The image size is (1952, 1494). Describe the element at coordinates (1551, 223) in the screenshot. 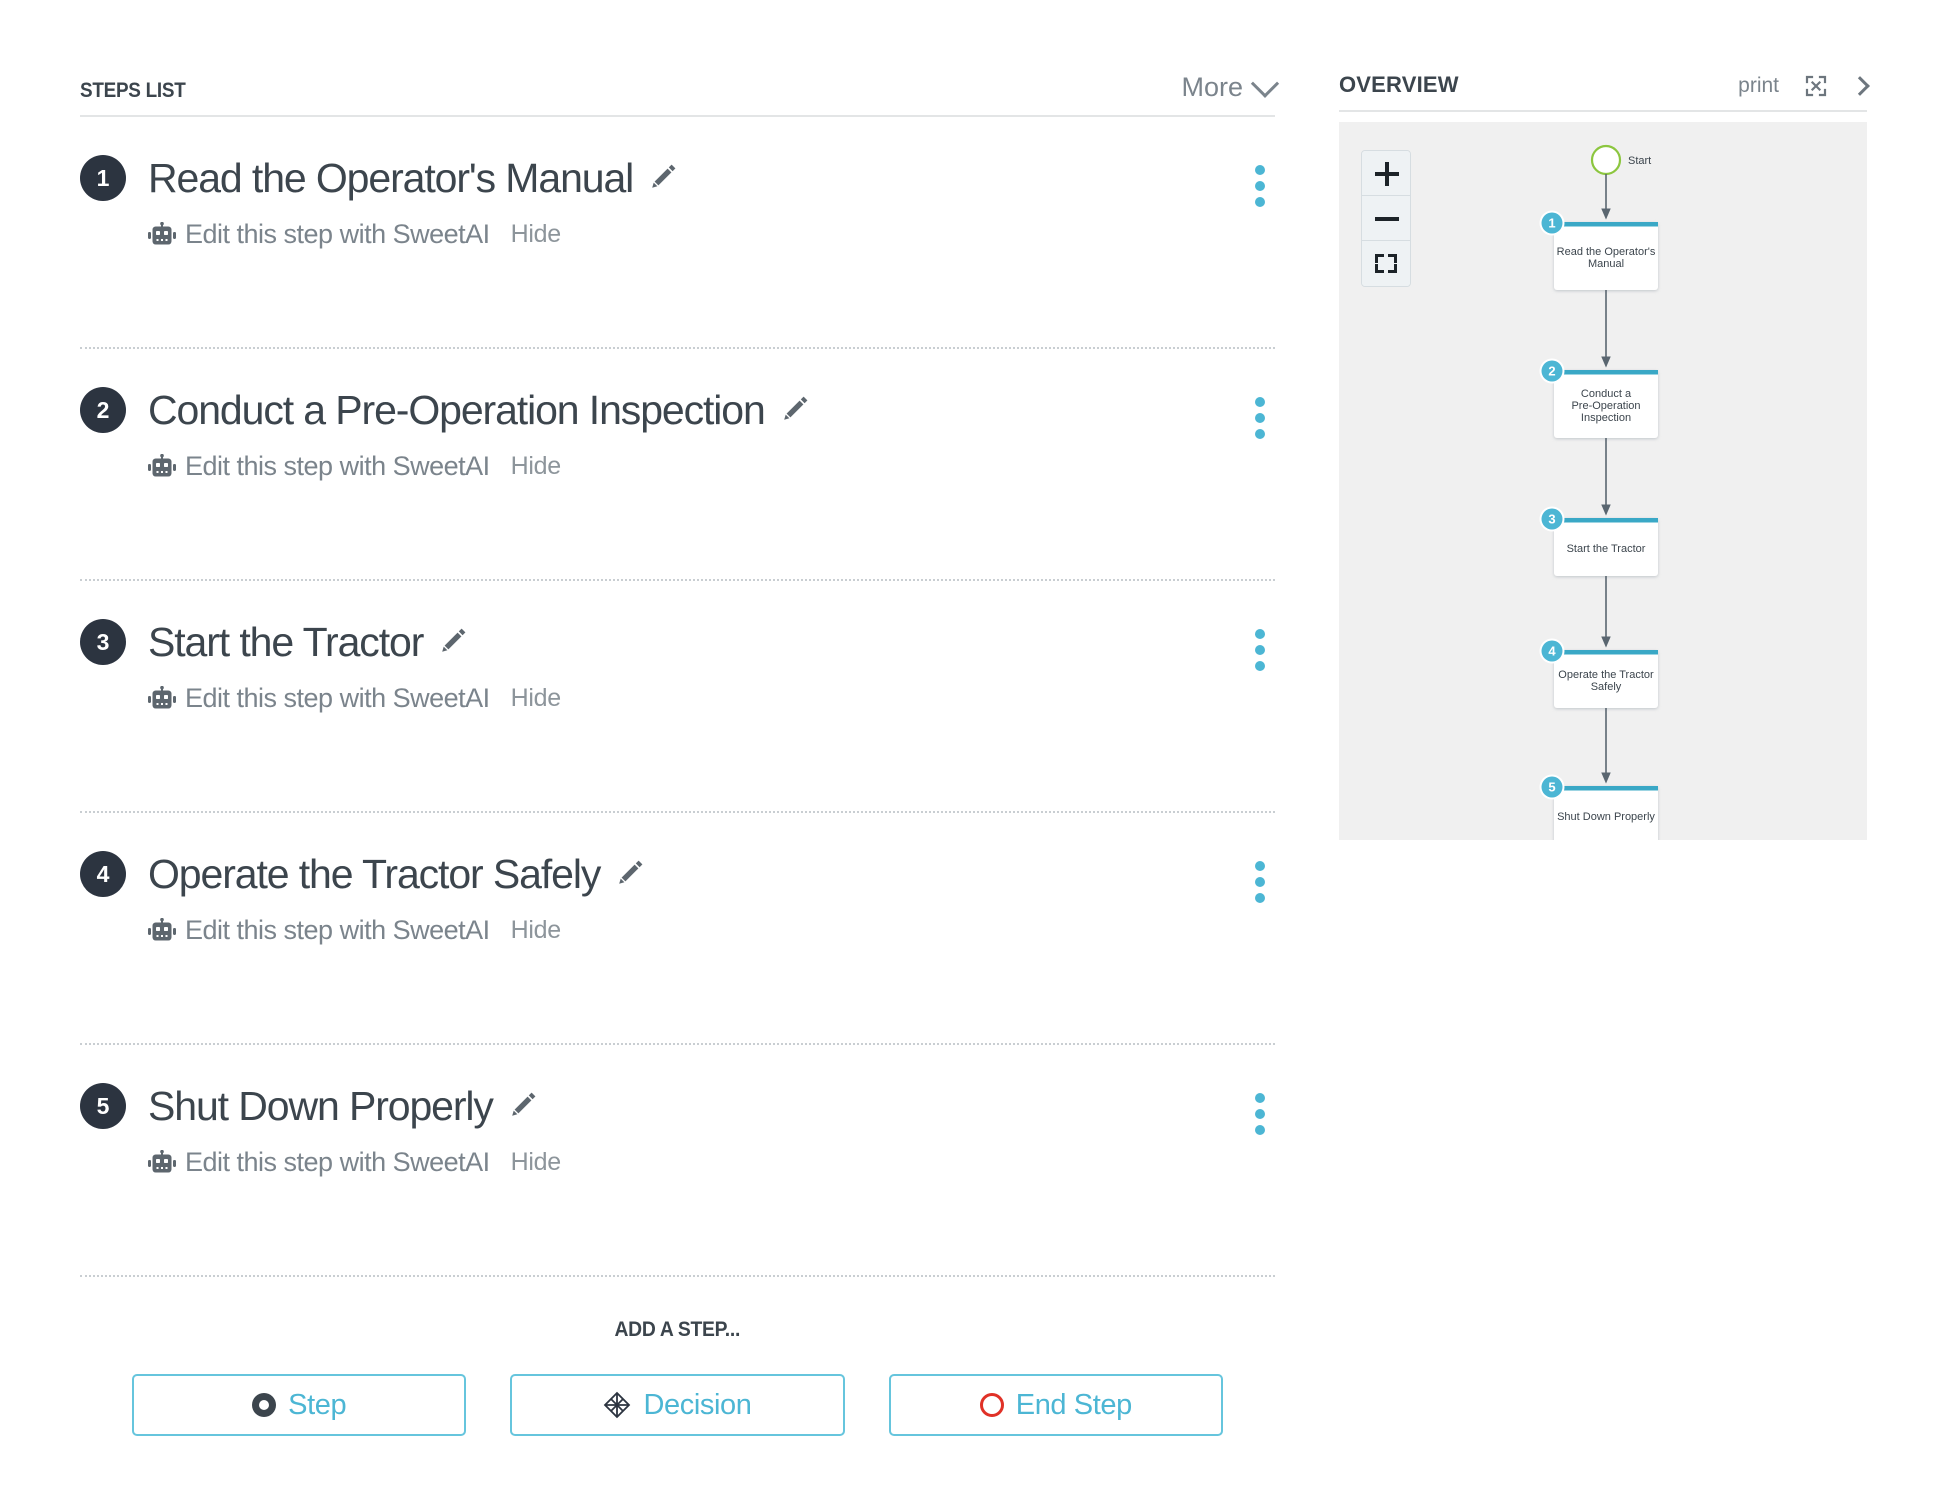

I see `flow-node-number: 1` at that location.